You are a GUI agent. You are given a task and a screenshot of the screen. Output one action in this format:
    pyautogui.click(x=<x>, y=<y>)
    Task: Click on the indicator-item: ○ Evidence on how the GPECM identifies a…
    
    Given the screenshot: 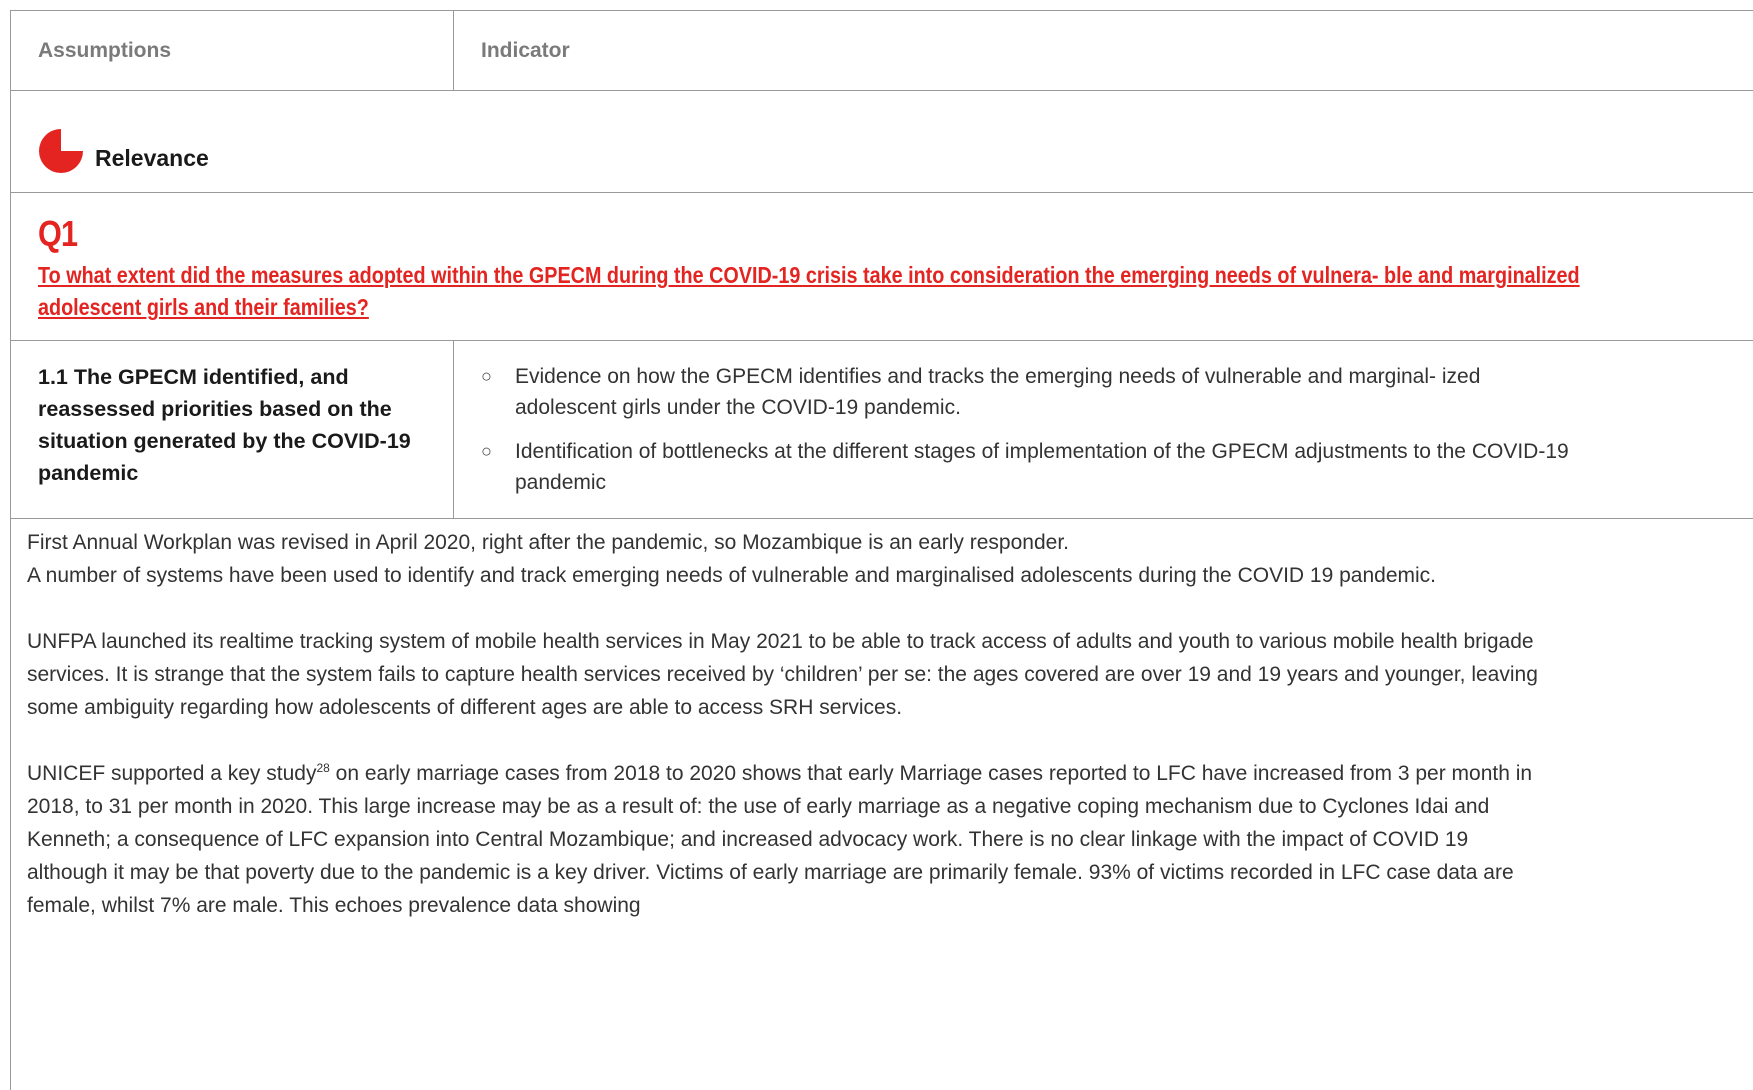 What is the action you would take?
    pyautogui.click(x=1031, y=392)
    